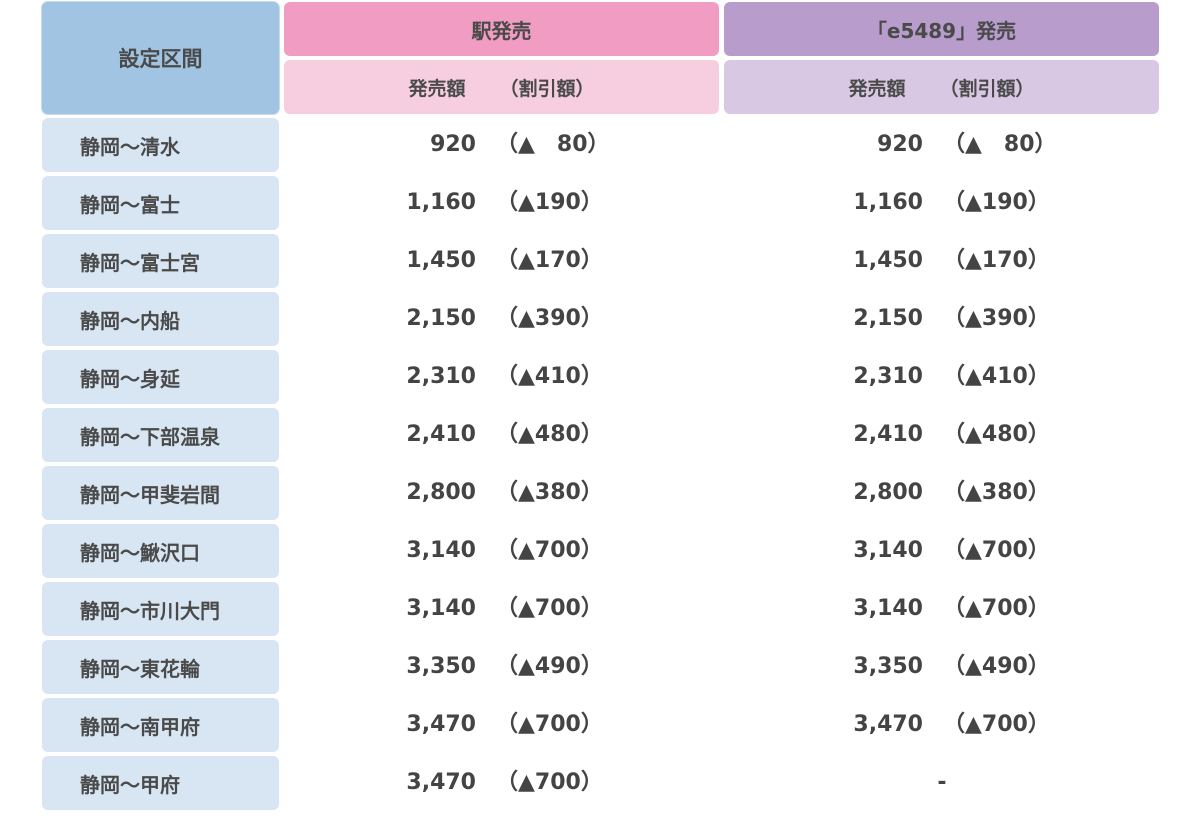 This screenshot has width=1200, height=824. Describe the element at coordinates (996, 202) in the screenshot. I see `e5489-discount: （▲190）` at that location.